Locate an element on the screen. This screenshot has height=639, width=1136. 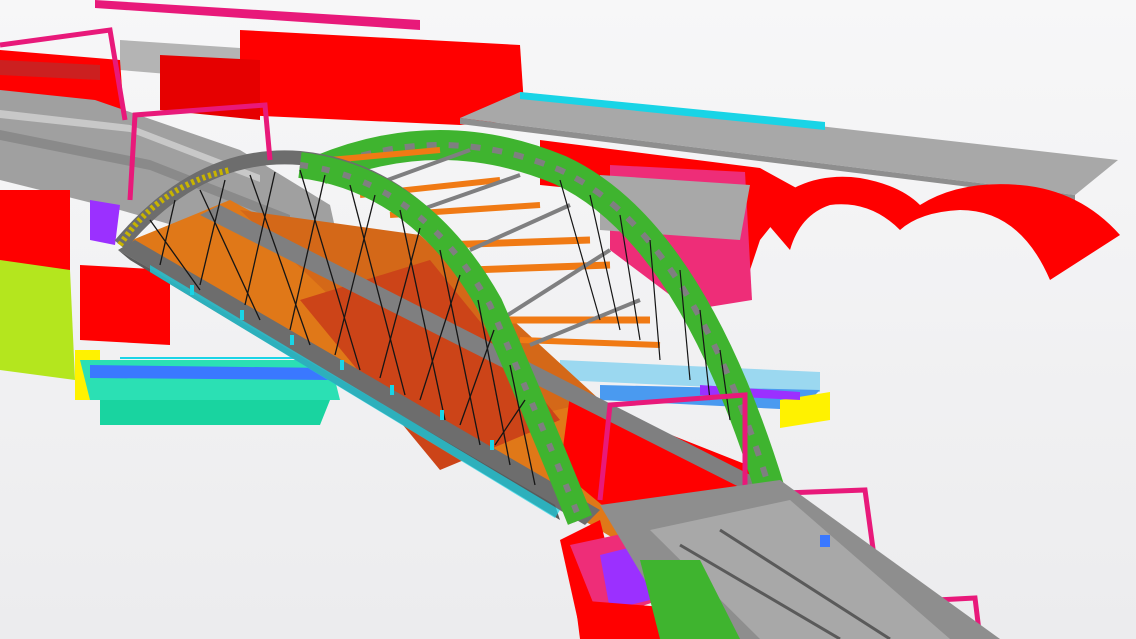
lower-platform-left is located at coordinates (210, 391).